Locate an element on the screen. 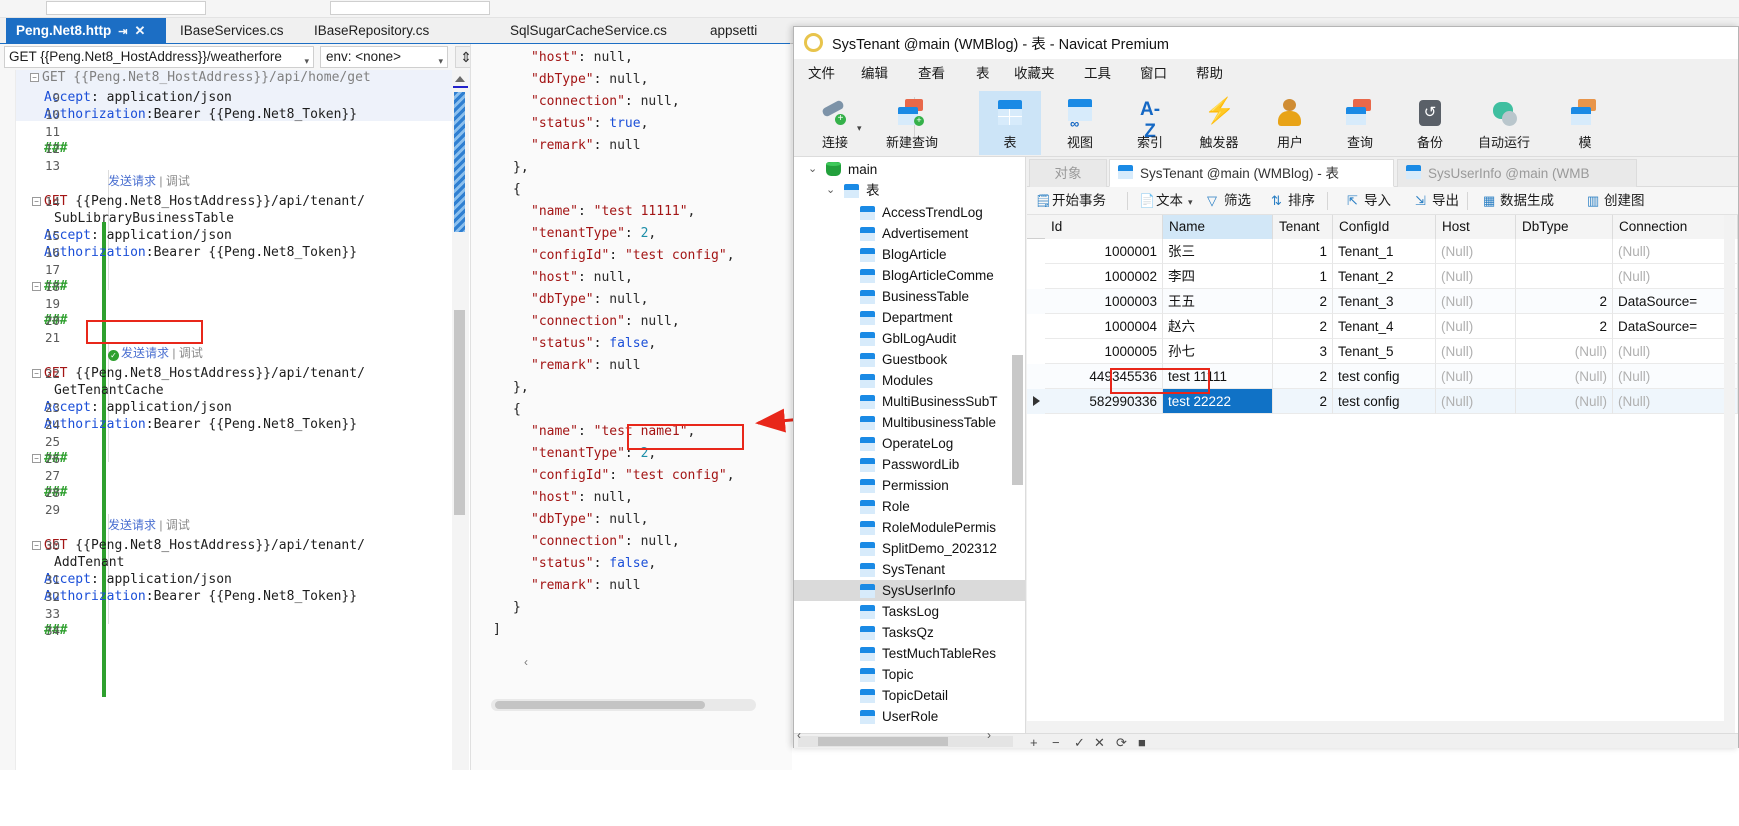  toolbar-button-0: + 连接 is located at coordinates (835, 123).